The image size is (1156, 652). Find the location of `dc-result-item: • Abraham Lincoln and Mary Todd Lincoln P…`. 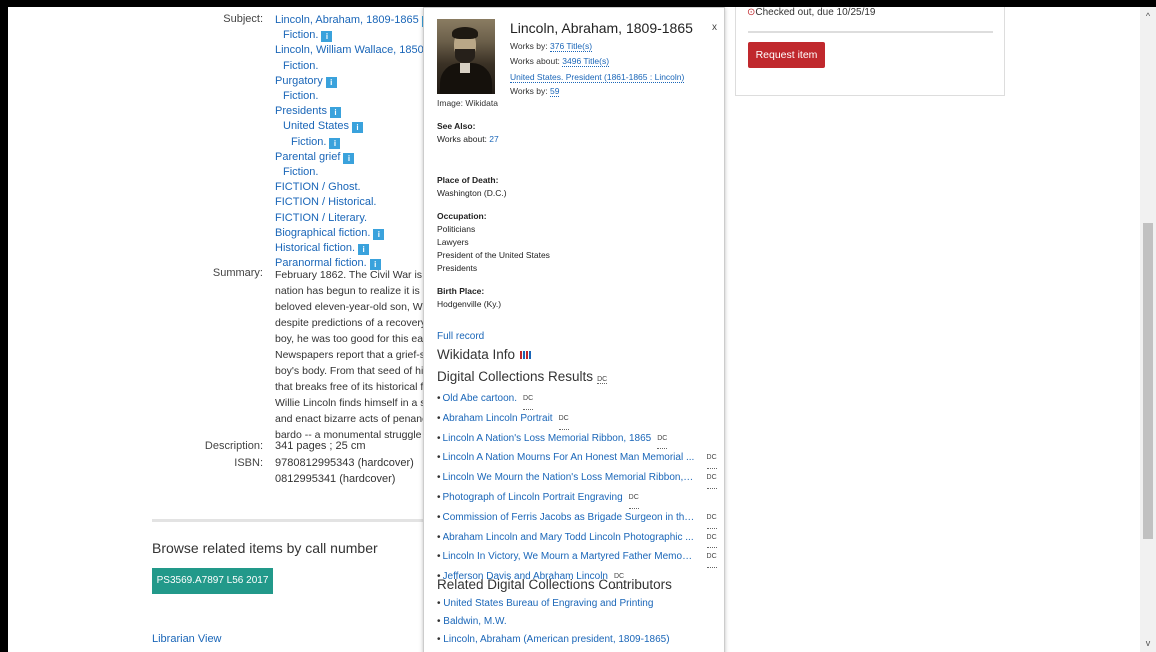

dc-result-item: • Abraham Lincoln and Mary Todd Lincoln P… is located at coordinates (579, 539).